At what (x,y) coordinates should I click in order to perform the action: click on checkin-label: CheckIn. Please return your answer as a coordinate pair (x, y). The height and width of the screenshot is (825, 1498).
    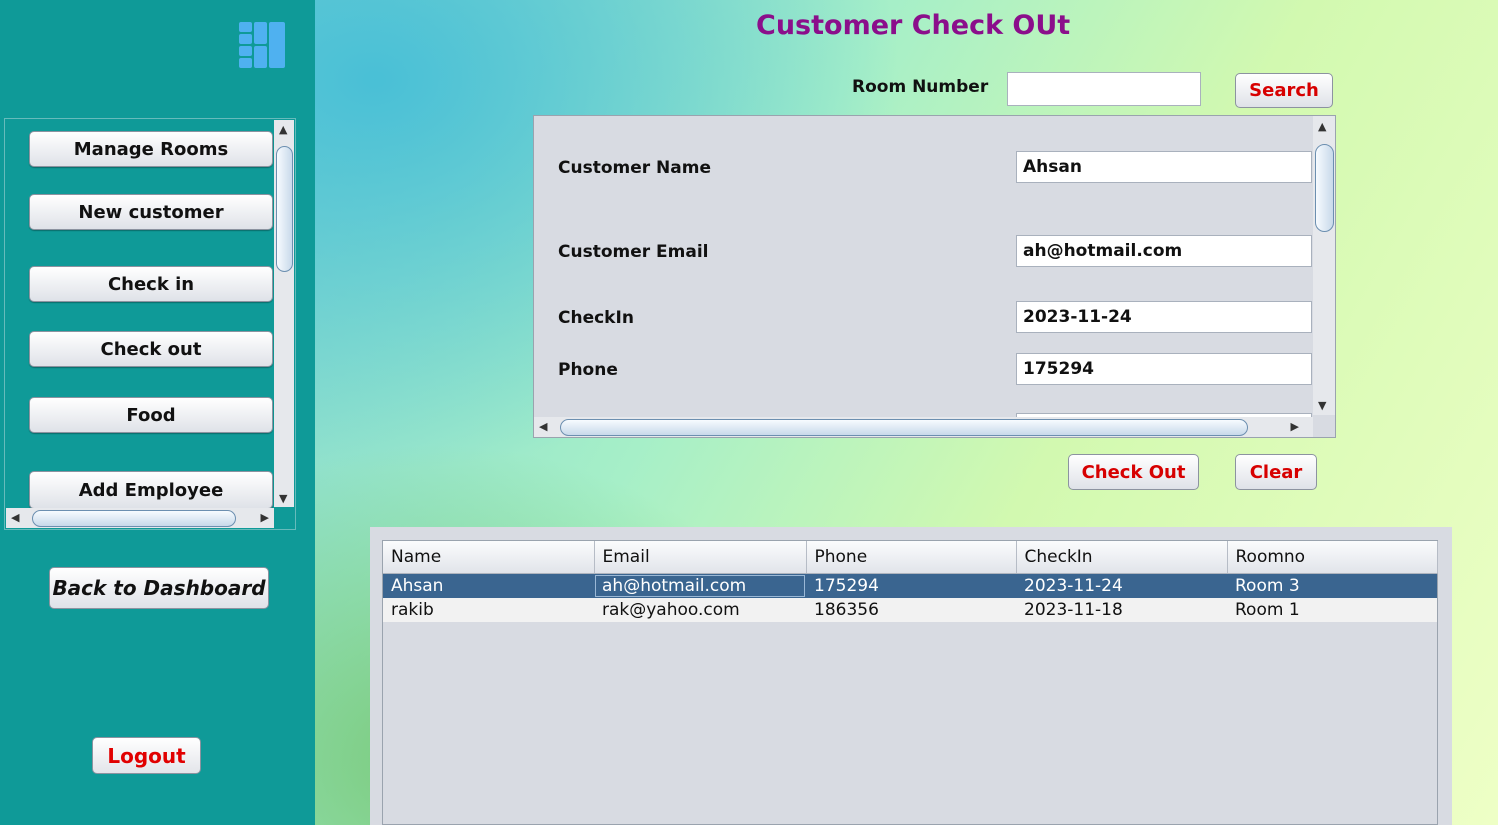
    Looking at the image, I should click on (596, 318).